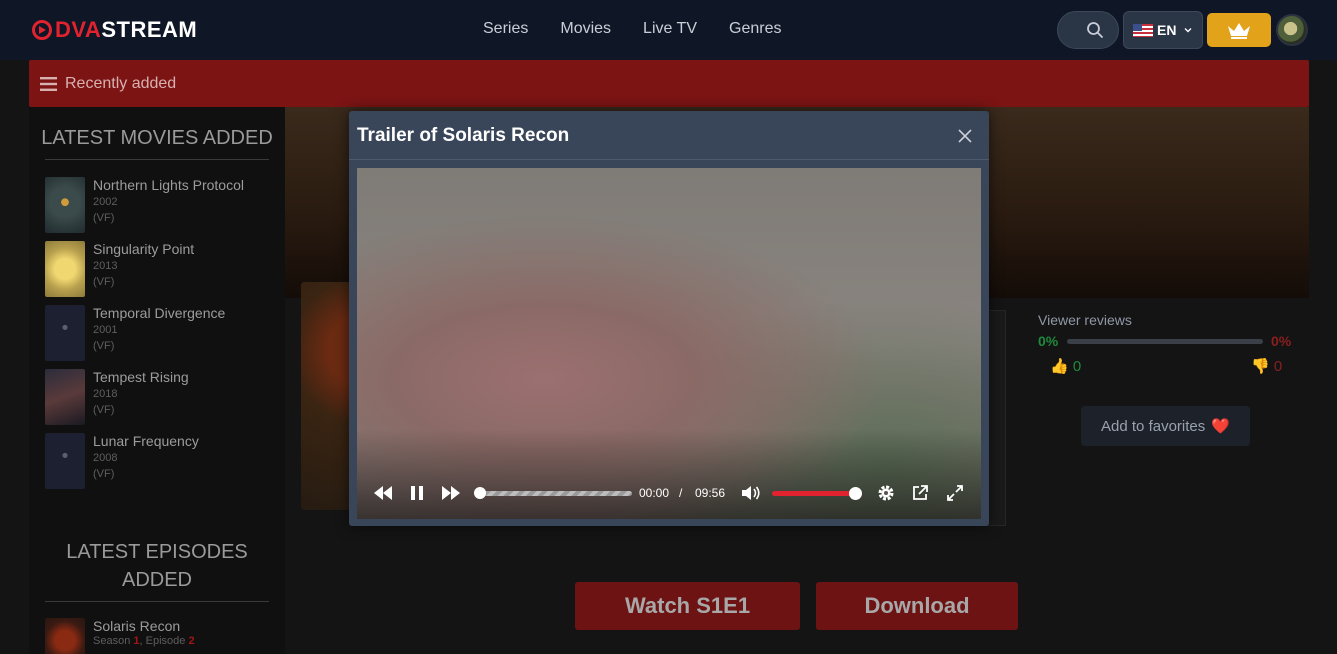 The width and height of the screenshot is (1337, 654). What do you see at coordinates (157, 566) in the screenshot?
I see `latest-episodes-heading: LATEST EPISODES ADDED` at bounding box center [157, 566].